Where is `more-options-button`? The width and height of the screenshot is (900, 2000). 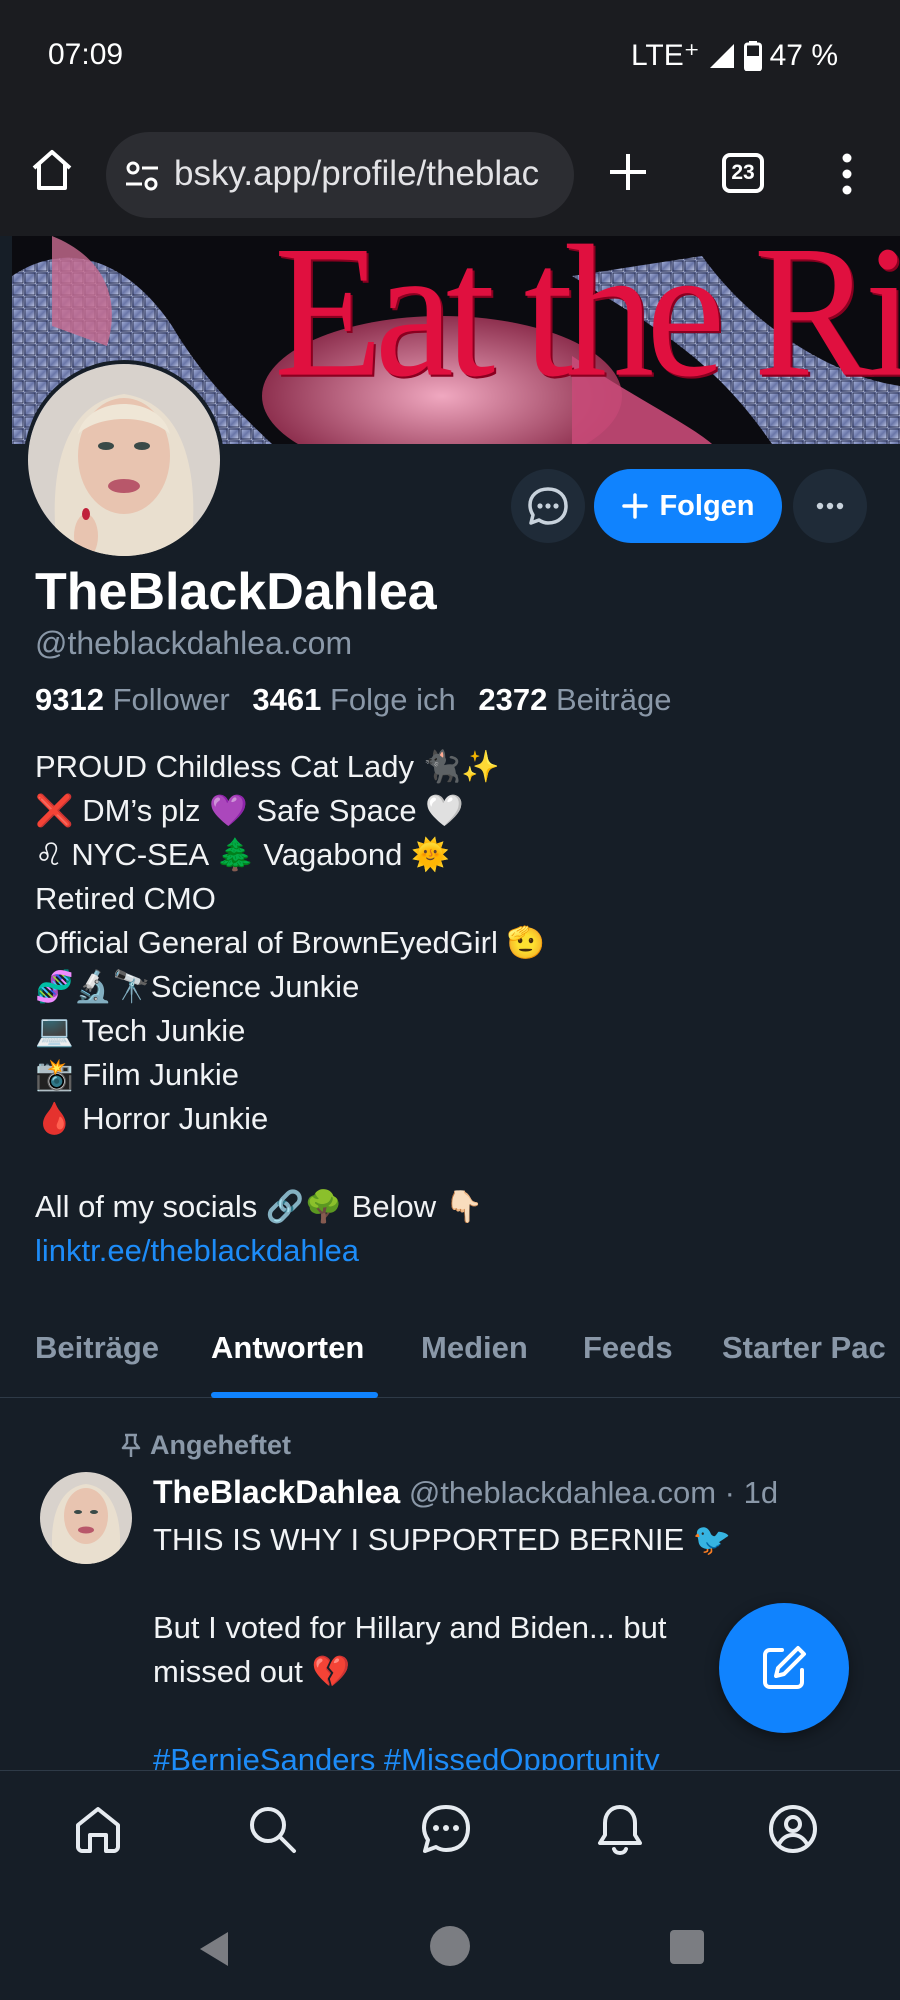
more-options-button is located at coordinates (830, 506).